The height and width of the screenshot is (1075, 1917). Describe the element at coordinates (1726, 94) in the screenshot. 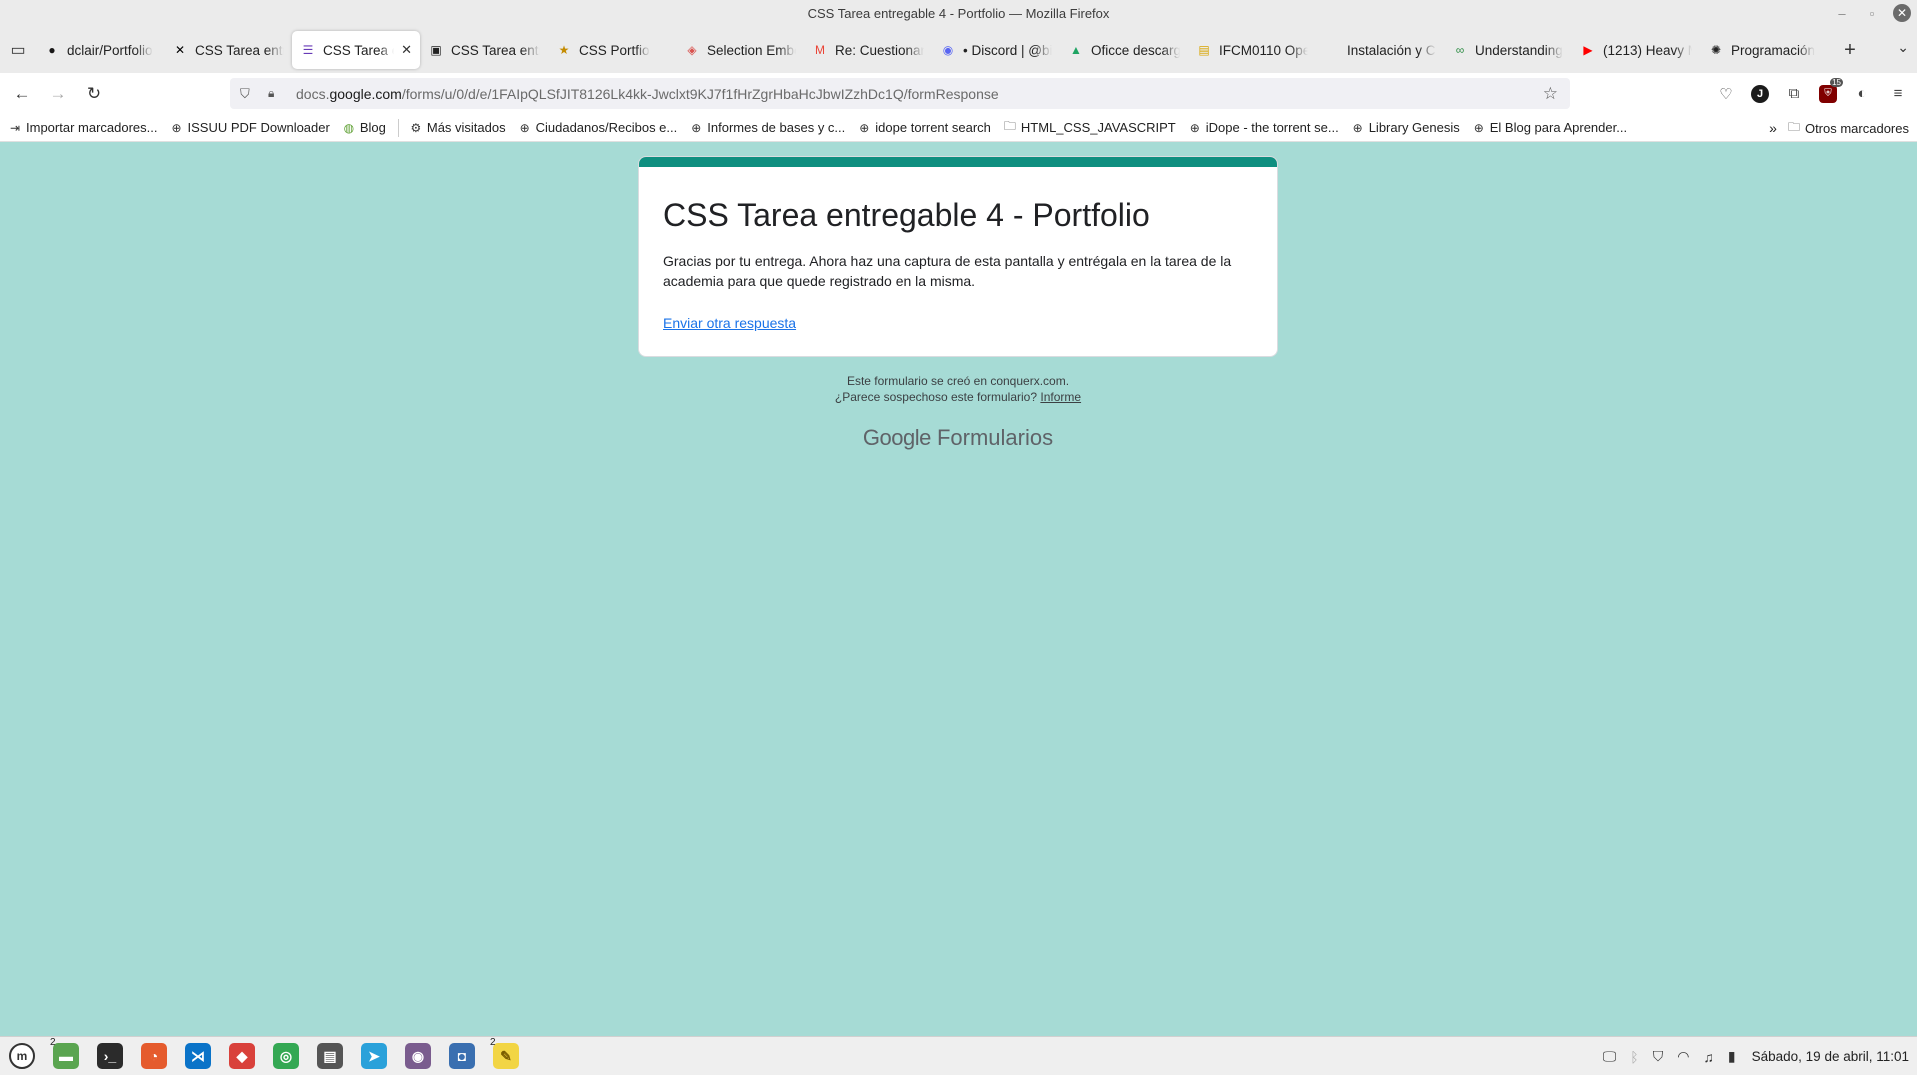

I see `pocket-icon: ♡` at that location.